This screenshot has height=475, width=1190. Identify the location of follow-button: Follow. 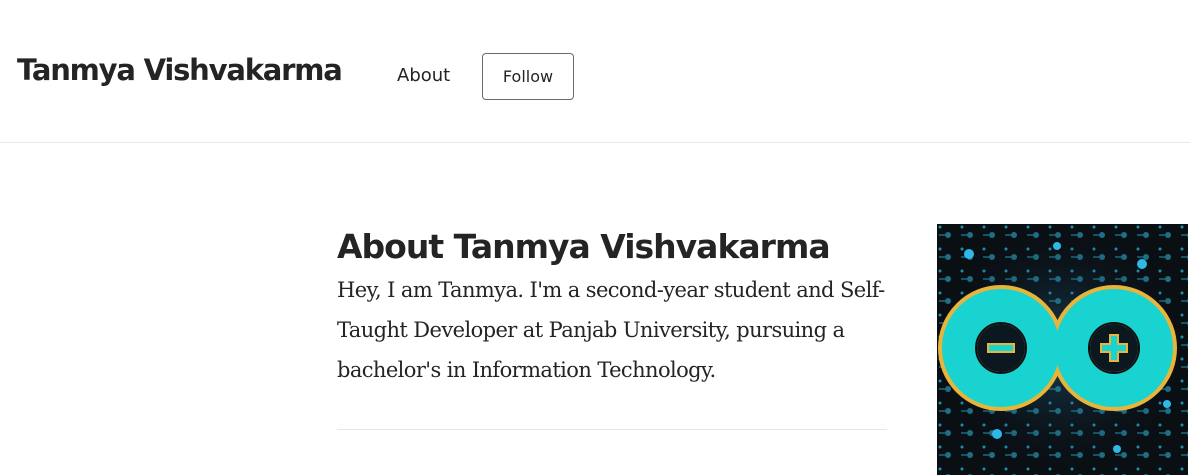
(528, 76).